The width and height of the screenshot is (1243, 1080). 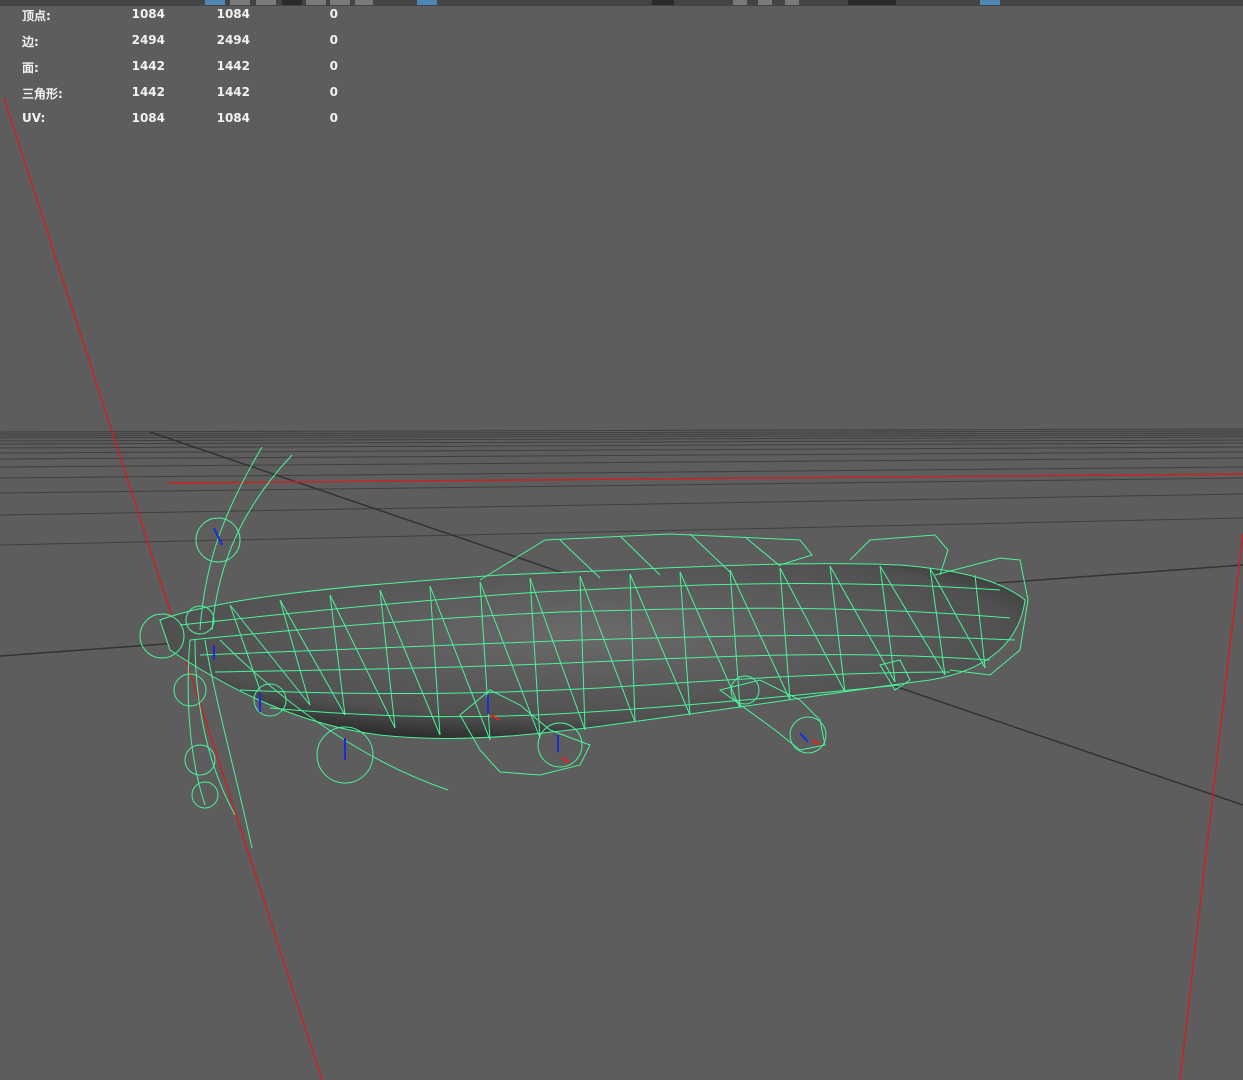 What do you see at coordinates (872, 2) in the screenshot?
I see `camera-icon` at bounding box center [872, 2].